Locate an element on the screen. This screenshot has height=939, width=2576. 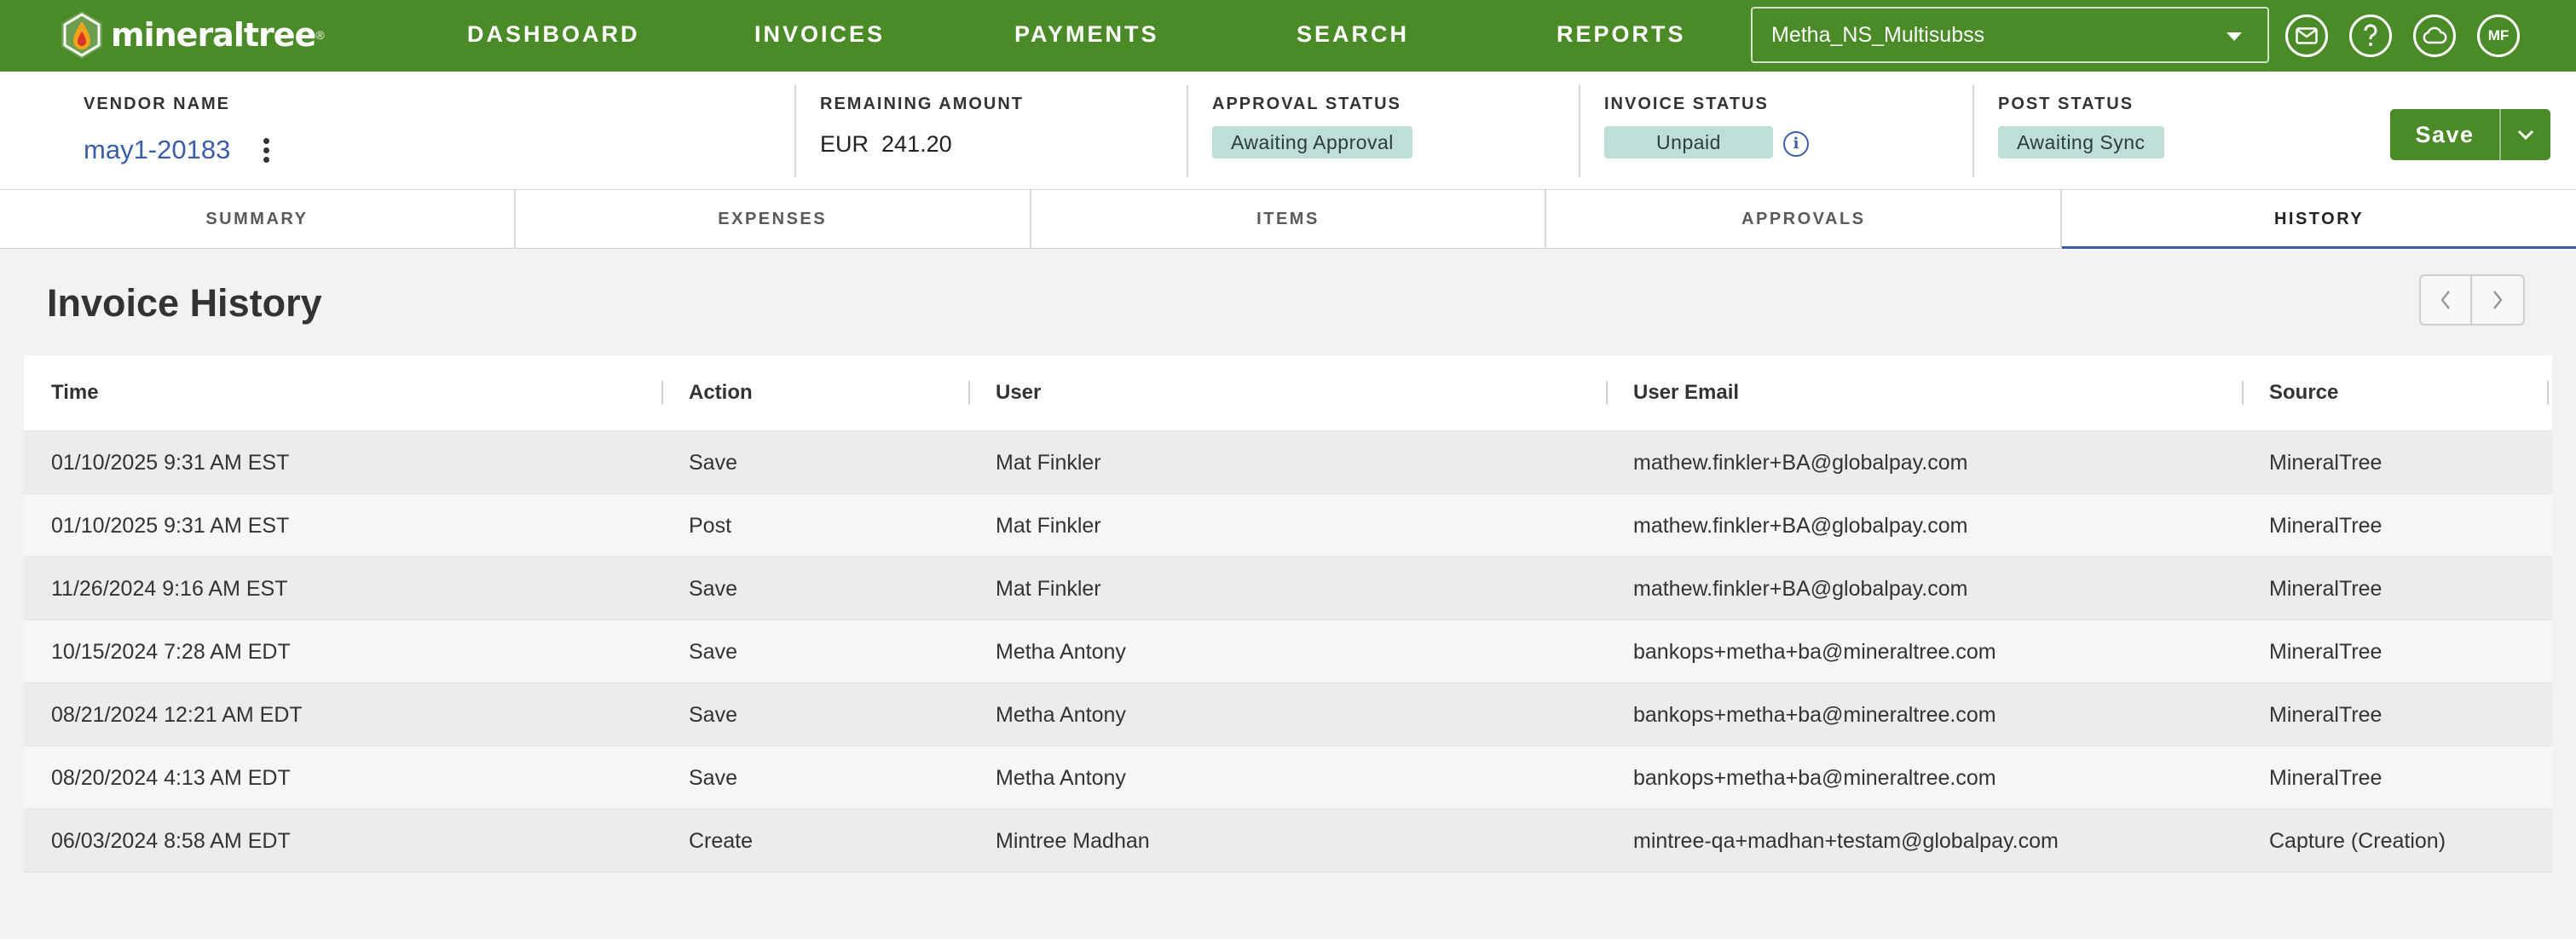
chevron-left-icon is located at coordinates (2445, 300).